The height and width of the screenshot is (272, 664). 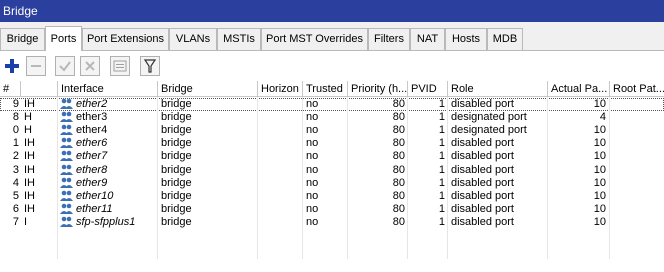 I want to click on table-row: 0 Hether4 bridge no 80 1 designated port 10, so click(x=332, y=130).